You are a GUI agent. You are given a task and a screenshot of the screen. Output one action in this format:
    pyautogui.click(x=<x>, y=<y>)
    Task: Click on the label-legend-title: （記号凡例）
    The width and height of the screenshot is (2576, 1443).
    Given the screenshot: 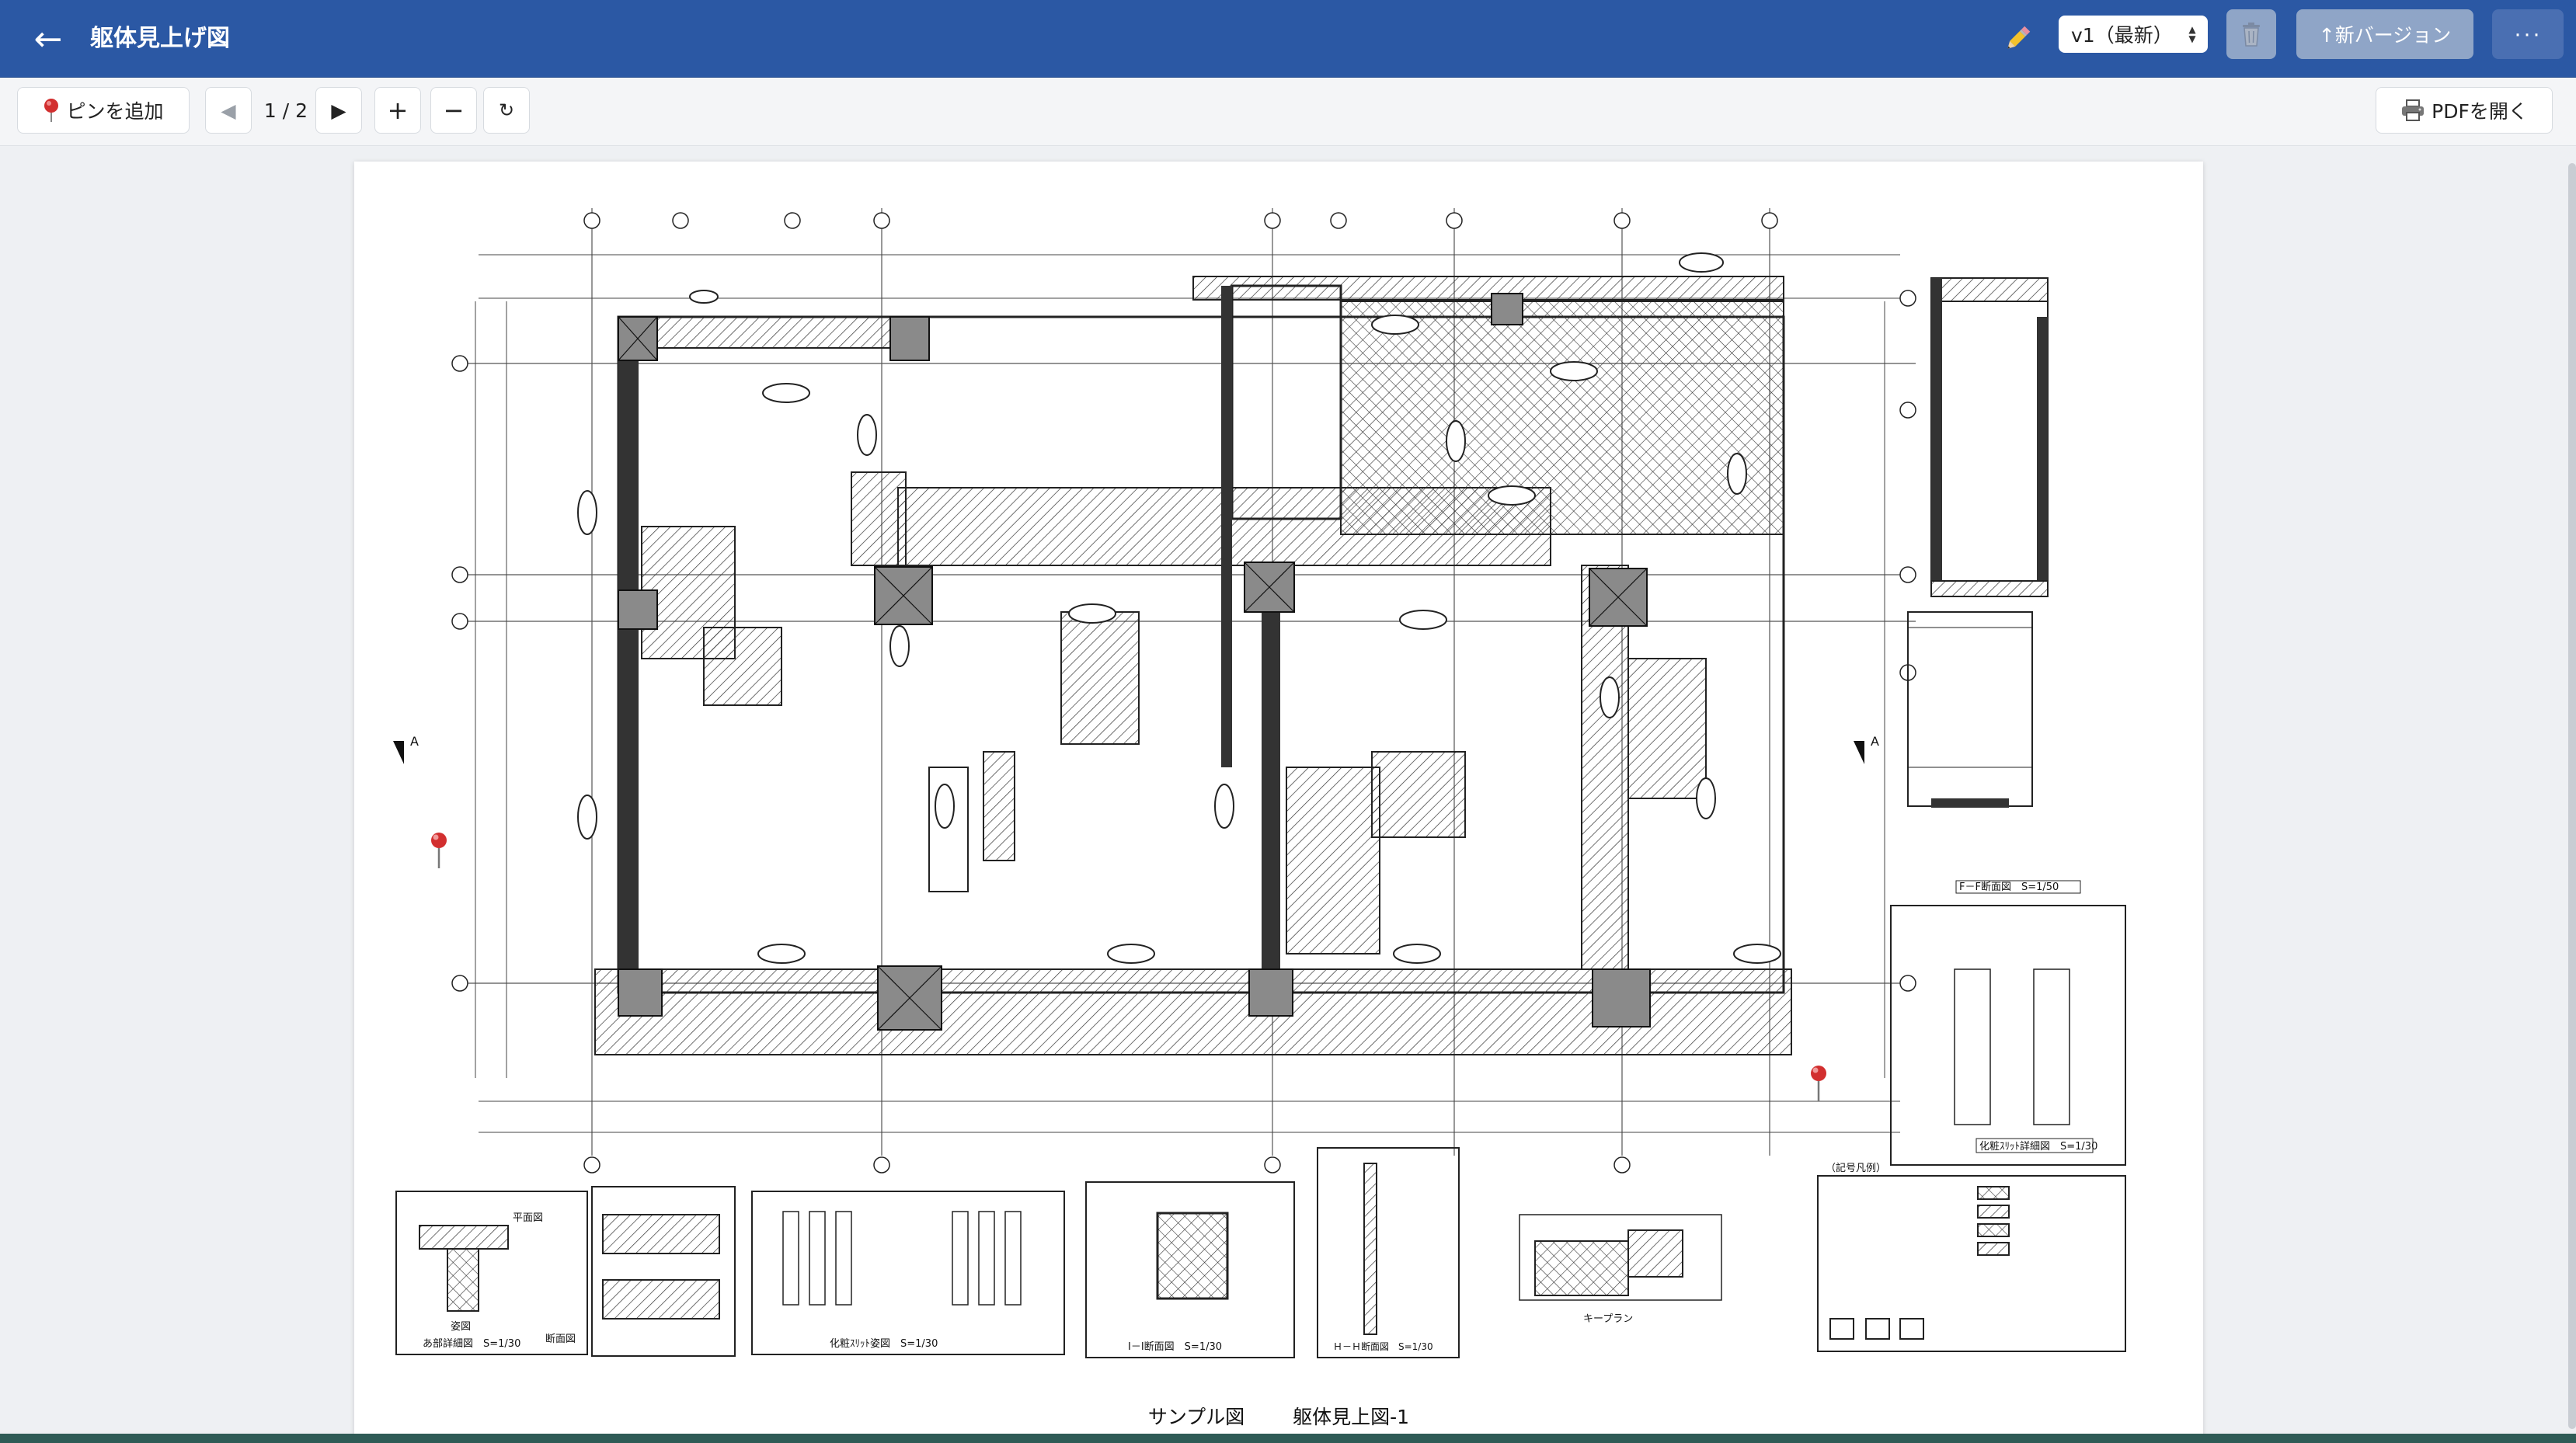 What is the action you would take?
    pyautogui.click(x=1856, y=1168)
    